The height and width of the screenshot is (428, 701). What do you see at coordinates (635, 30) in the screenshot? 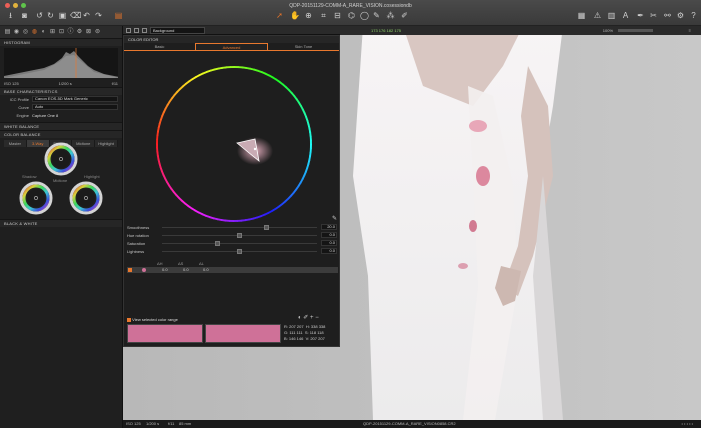
I see `zoom-slider` at bounding box center [635, 30].